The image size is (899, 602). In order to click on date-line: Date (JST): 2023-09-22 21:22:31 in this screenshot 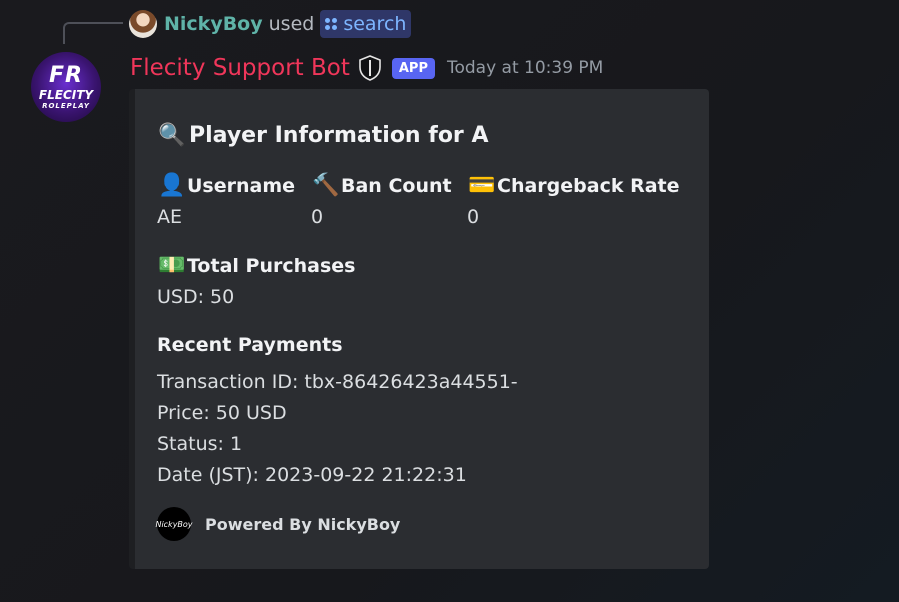, I will do `click(312, 475)`.